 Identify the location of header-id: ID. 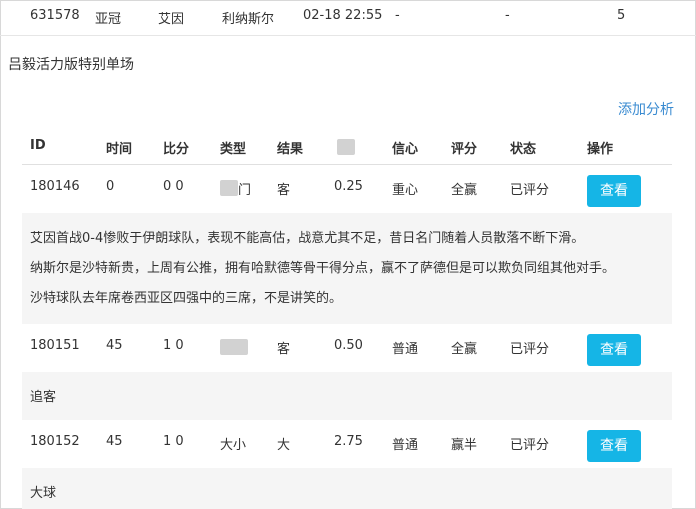
(38, 145).